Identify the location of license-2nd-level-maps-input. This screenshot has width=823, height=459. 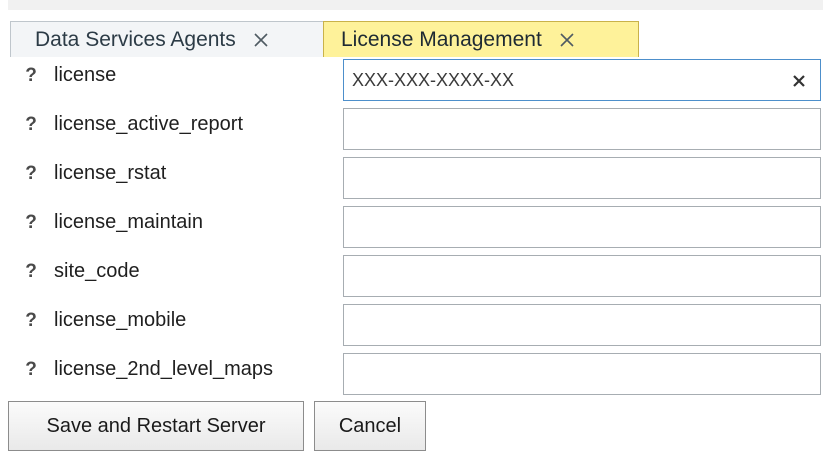
(582, 374).